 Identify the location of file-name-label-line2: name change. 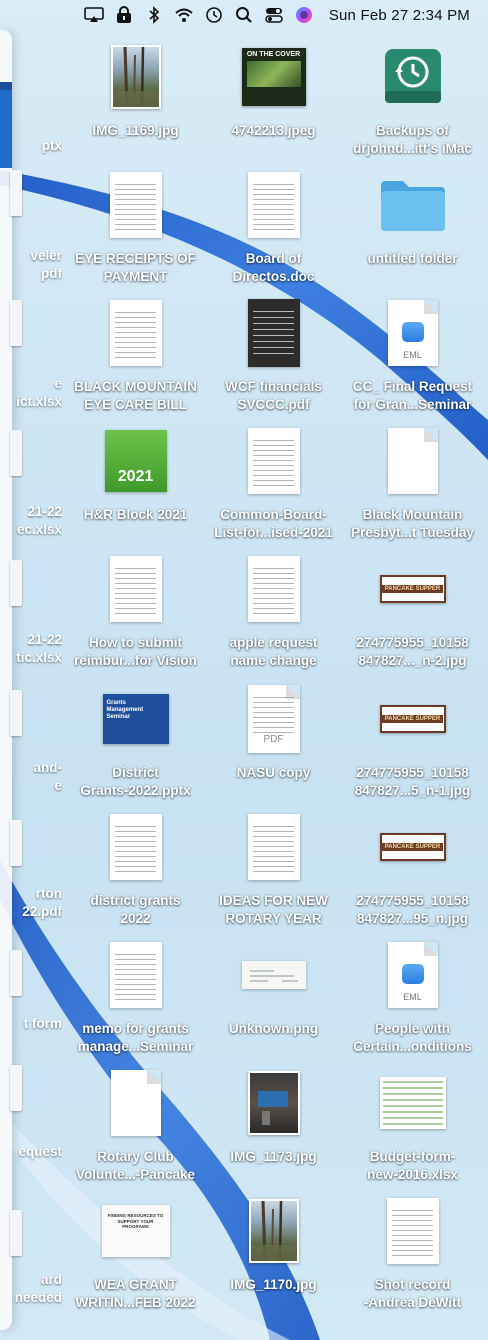
(273, 661).